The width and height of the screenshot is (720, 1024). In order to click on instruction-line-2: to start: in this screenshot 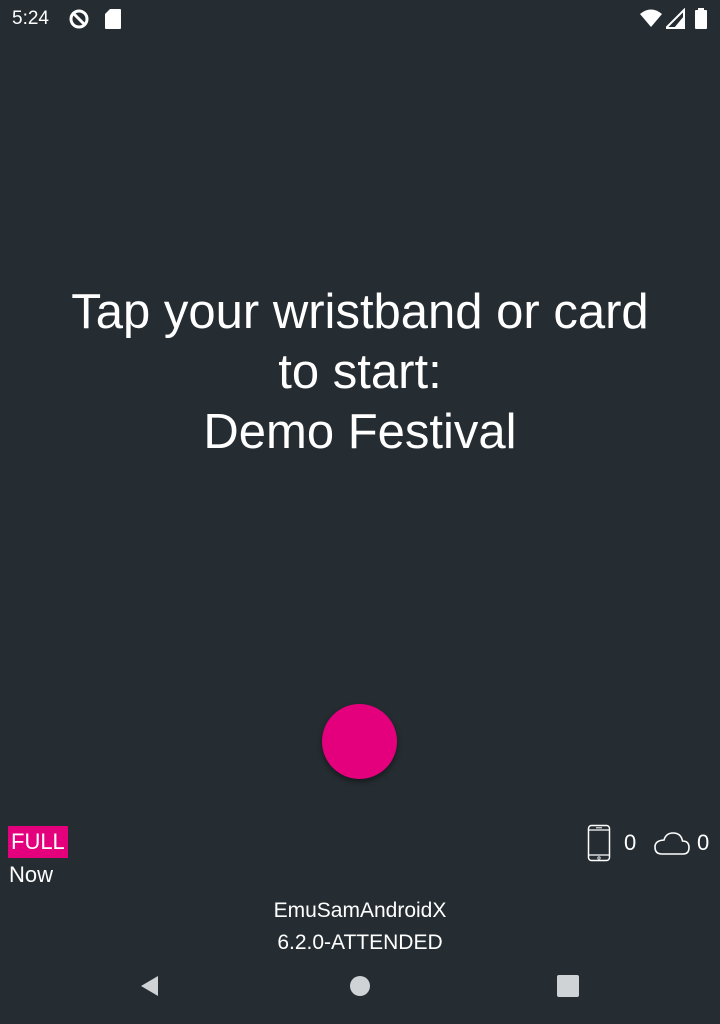, I will do `click(360, 372)`.